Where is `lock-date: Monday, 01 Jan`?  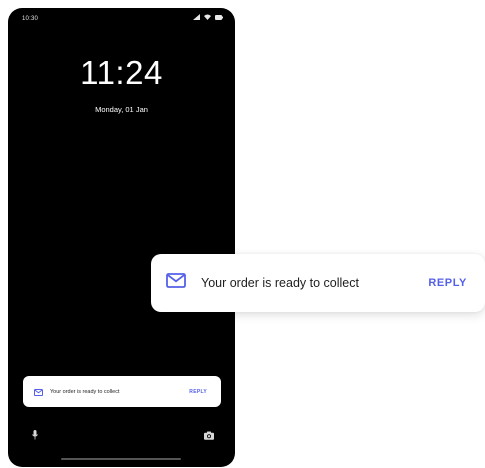 lock-date: Monday, 01 Jan is located at coordinates (121, 109).